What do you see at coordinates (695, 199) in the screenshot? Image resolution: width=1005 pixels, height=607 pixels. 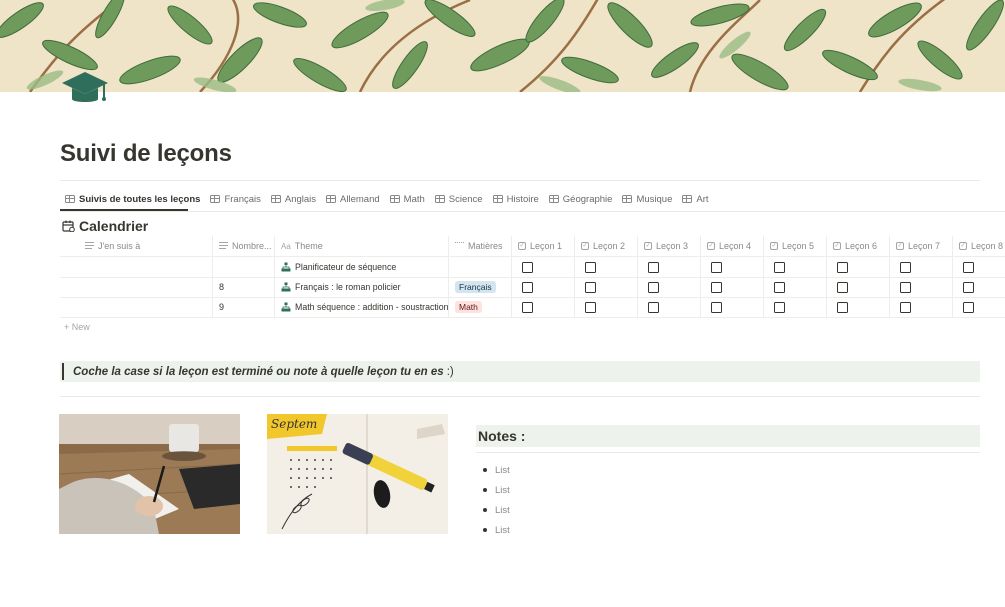 I see `tab-art: Art` at bounding box center [695, 199].